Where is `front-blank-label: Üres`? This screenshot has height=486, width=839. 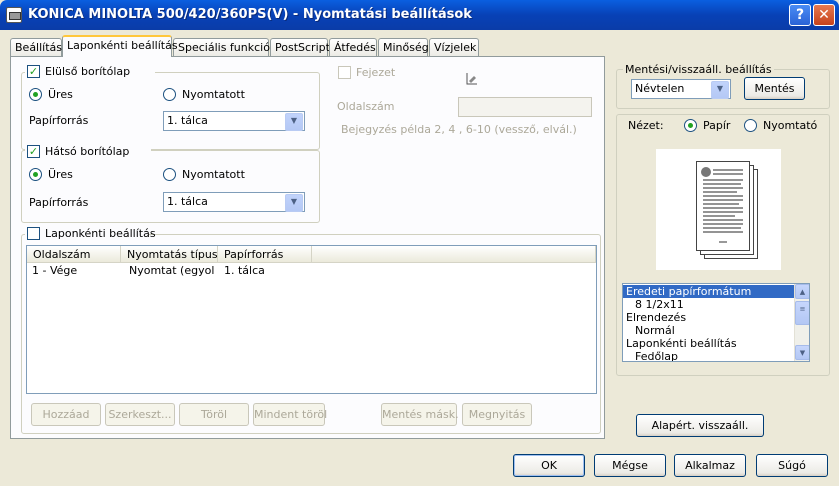
front-blank-label: Üres is located at coordinates (60, 94).